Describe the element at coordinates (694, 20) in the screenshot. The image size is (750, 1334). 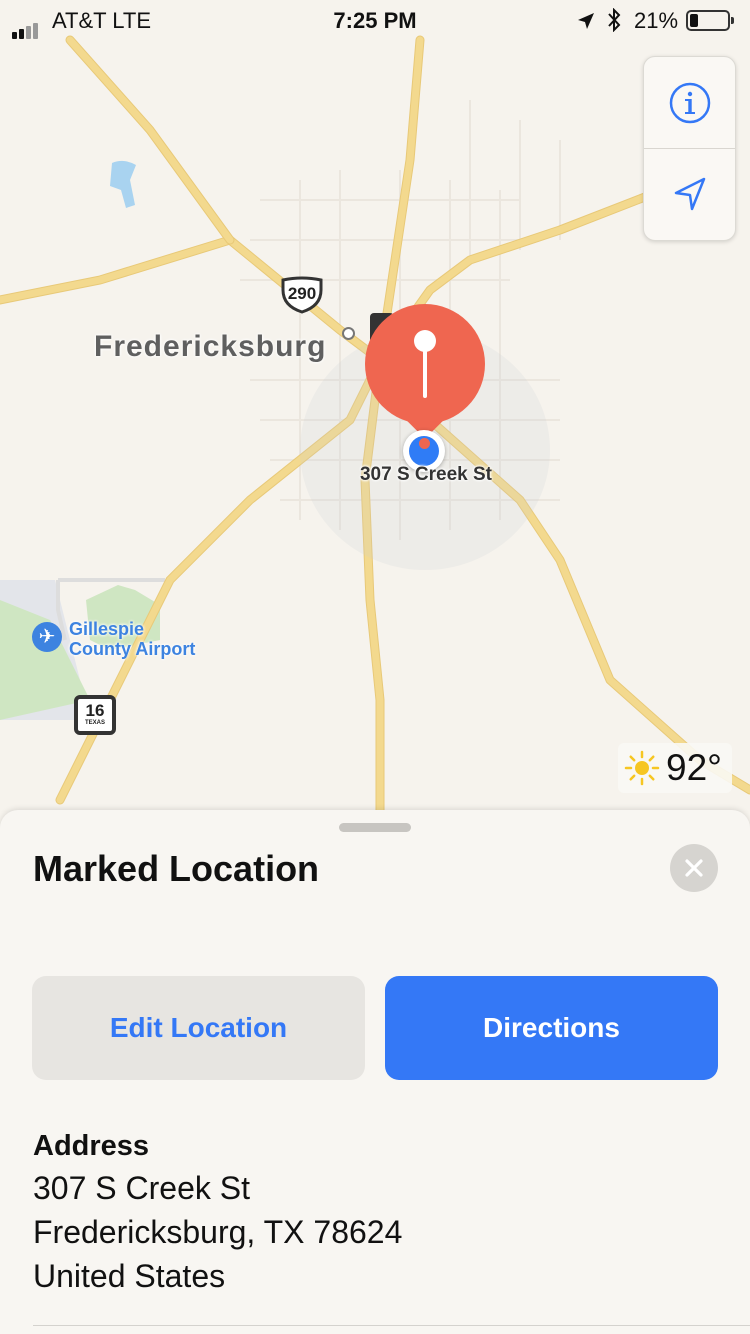
I see `battery-fill` at that location.